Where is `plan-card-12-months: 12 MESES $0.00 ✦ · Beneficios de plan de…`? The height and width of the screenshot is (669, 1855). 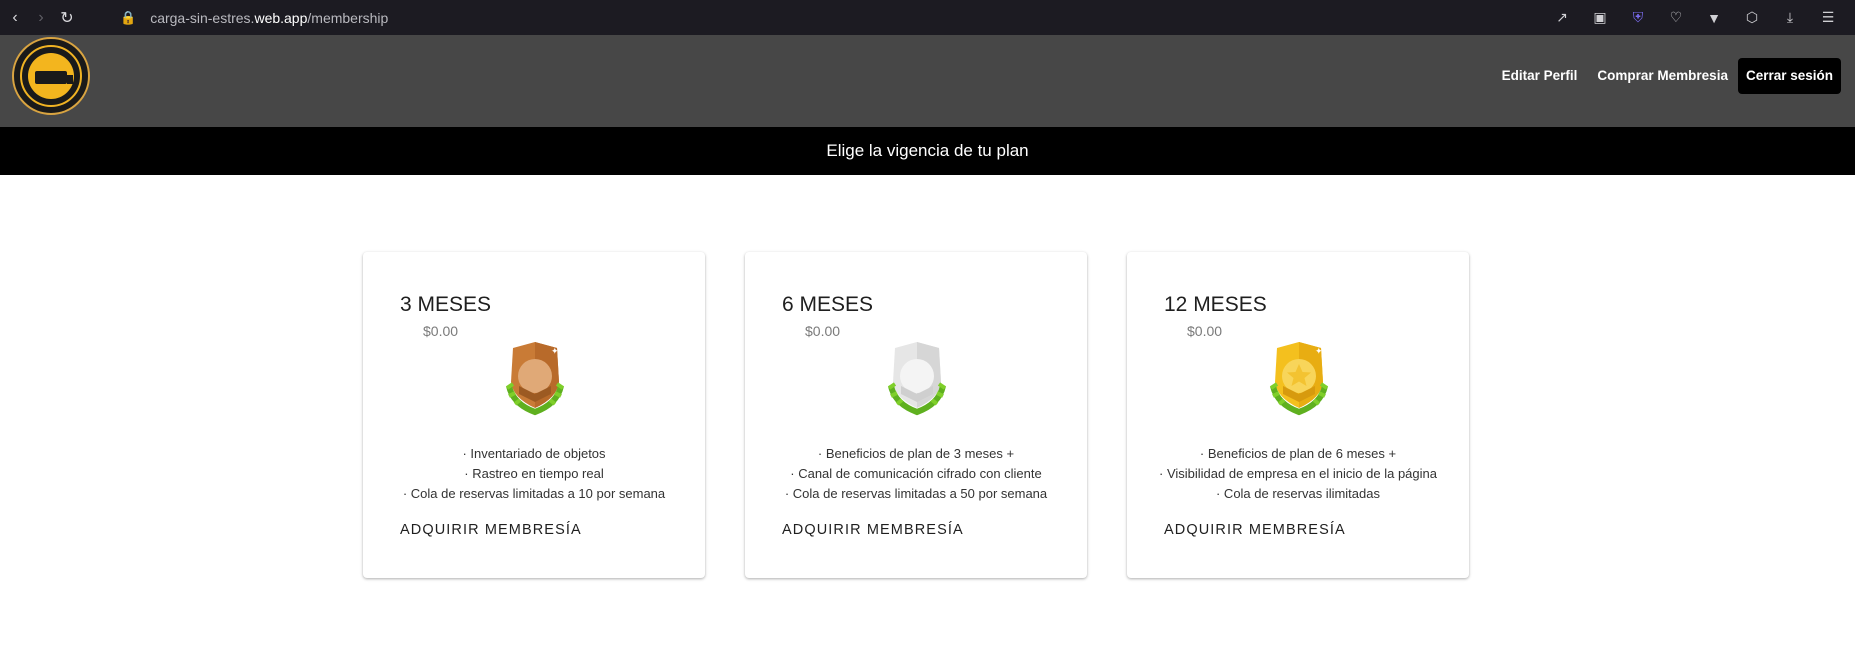
plan-card-12-months: 12 MESES $0.00 ✦ · Beneficios de plan de… is located at coordinates (1298, 415).